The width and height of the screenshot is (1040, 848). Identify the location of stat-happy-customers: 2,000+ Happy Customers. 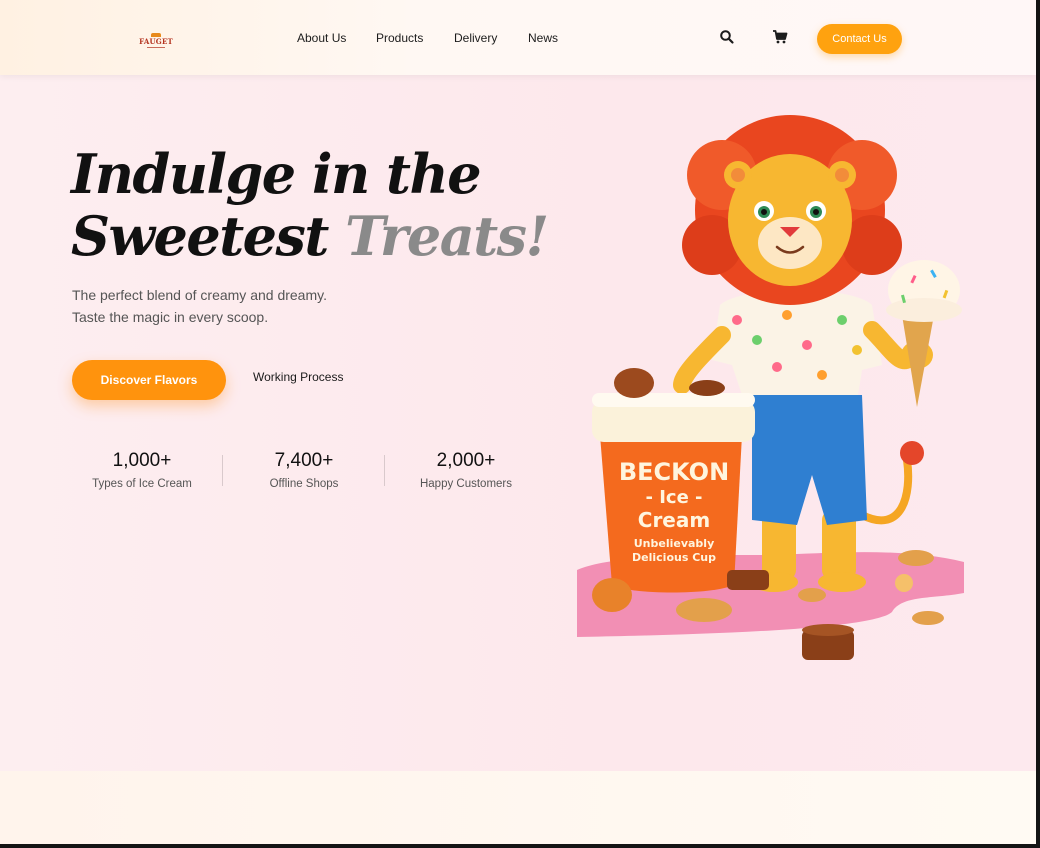
(466, 470).